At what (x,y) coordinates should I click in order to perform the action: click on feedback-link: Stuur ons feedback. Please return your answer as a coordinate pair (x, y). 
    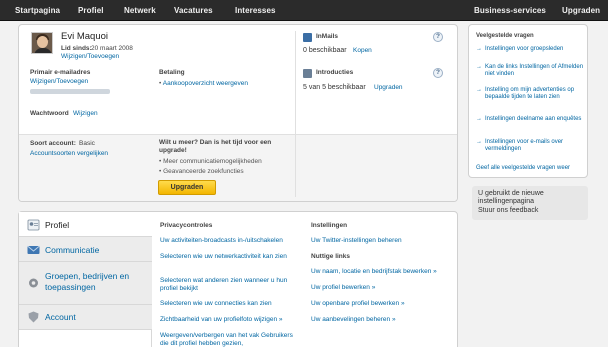
    Looking at the image, I should click on (508, 210).